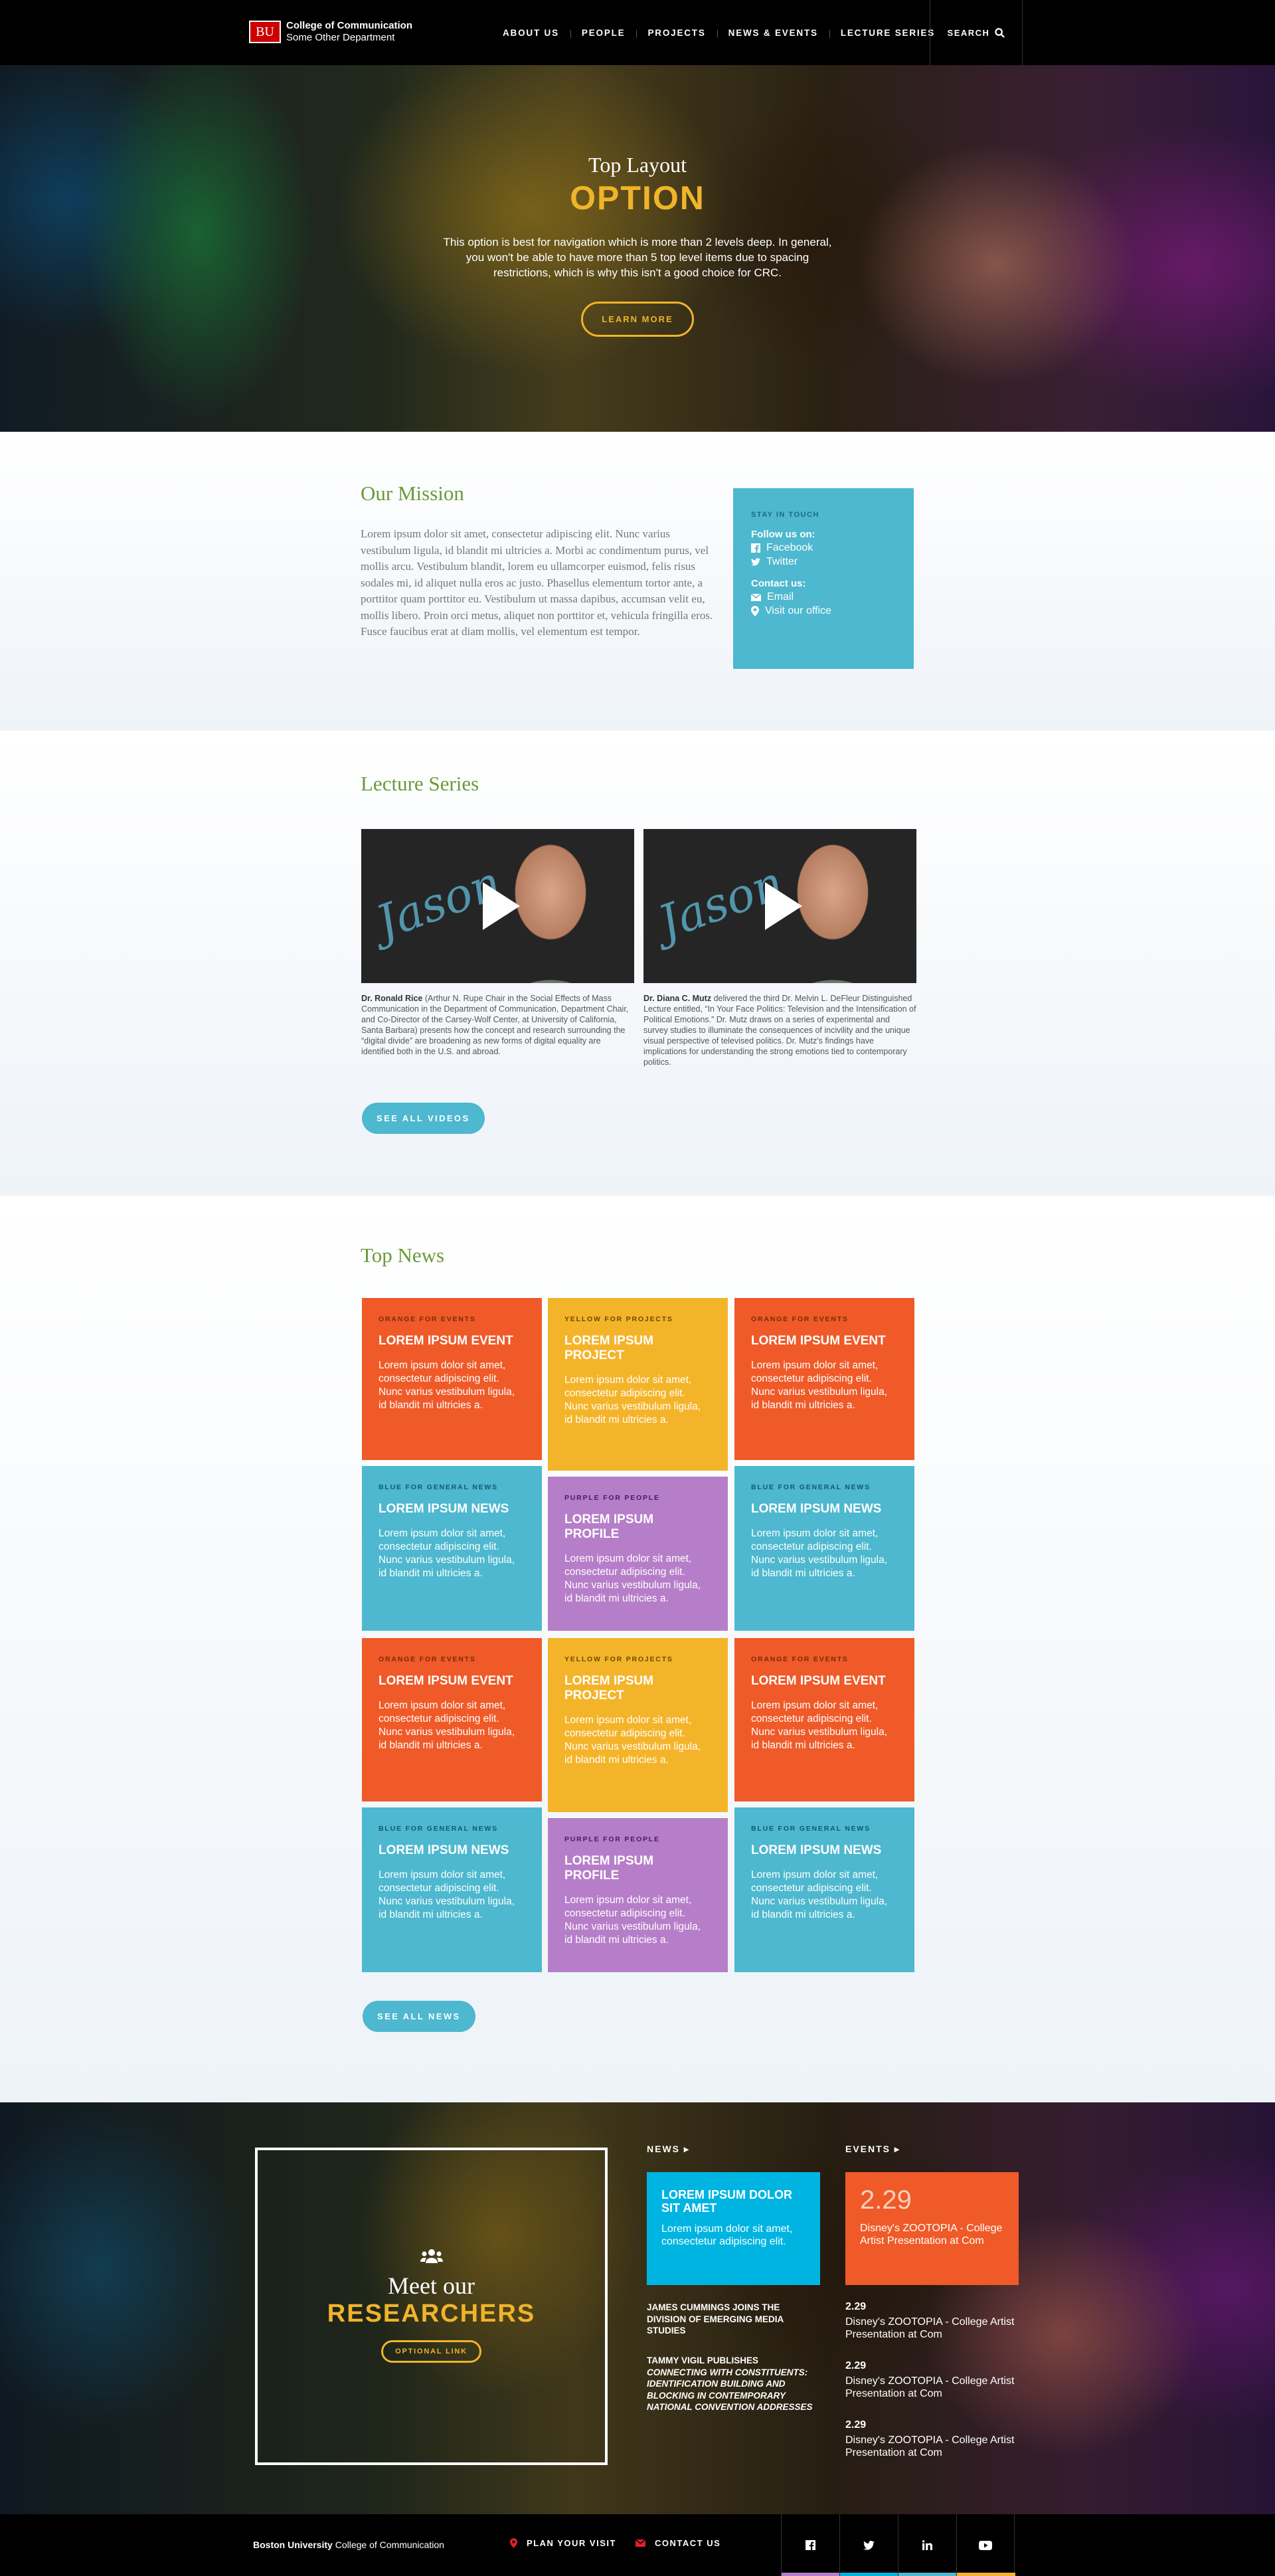 This screenshot has width=1275, height=2576. I want to click on youtube-icon, so click(985, 2545).